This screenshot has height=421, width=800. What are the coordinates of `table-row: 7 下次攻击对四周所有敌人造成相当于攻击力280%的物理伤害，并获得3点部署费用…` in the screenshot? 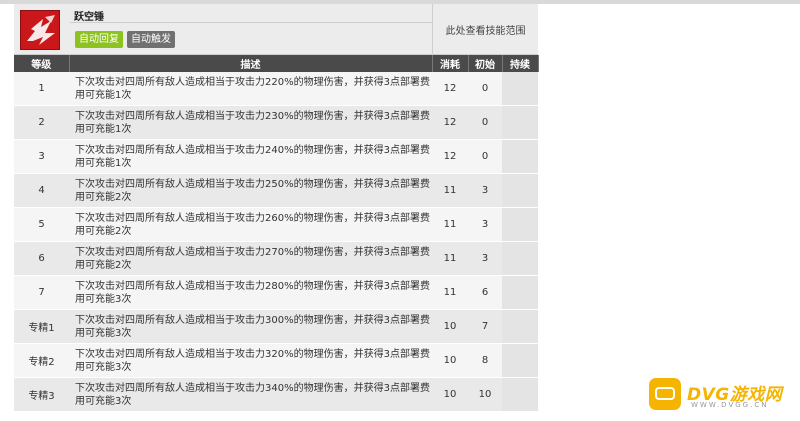 It's located at (276, 292).